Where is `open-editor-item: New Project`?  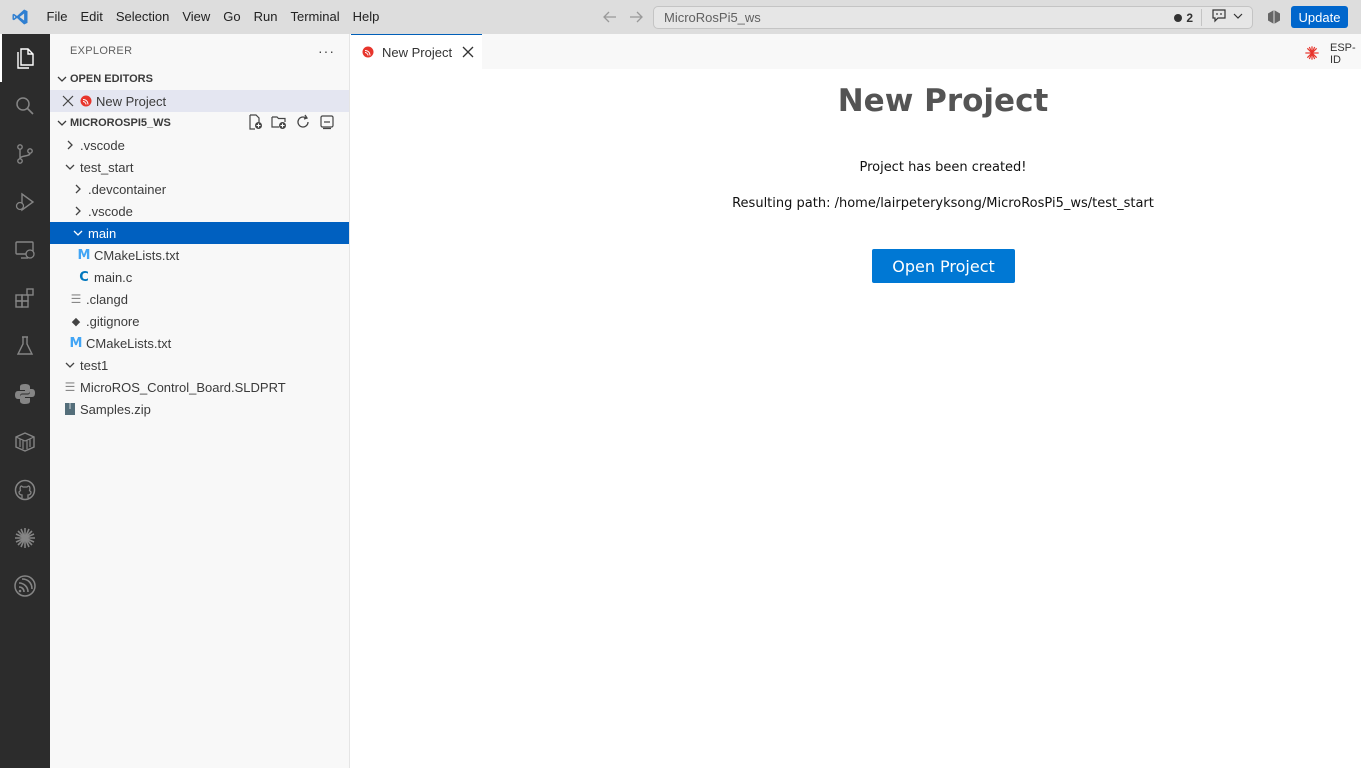 open-editor-item: New Project is located at coordinates (199, 101).